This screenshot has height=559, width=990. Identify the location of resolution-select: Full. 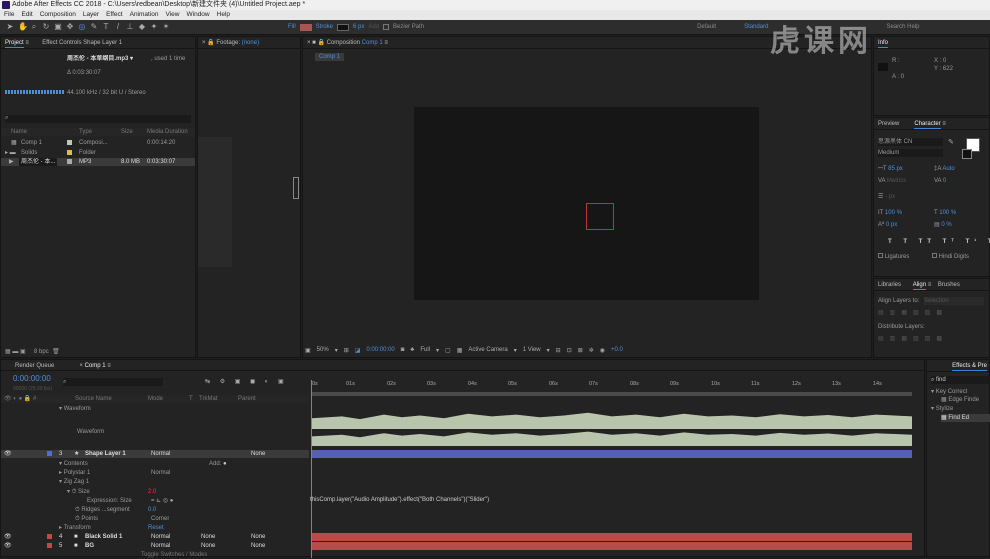
(425, 350).